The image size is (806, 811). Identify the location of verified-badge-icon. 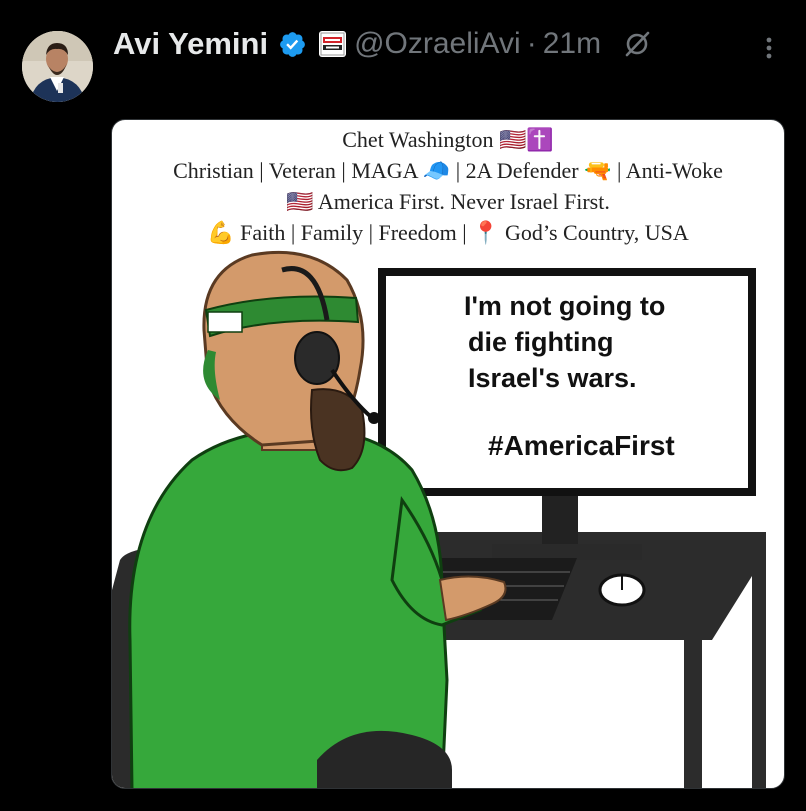
(292, 44).